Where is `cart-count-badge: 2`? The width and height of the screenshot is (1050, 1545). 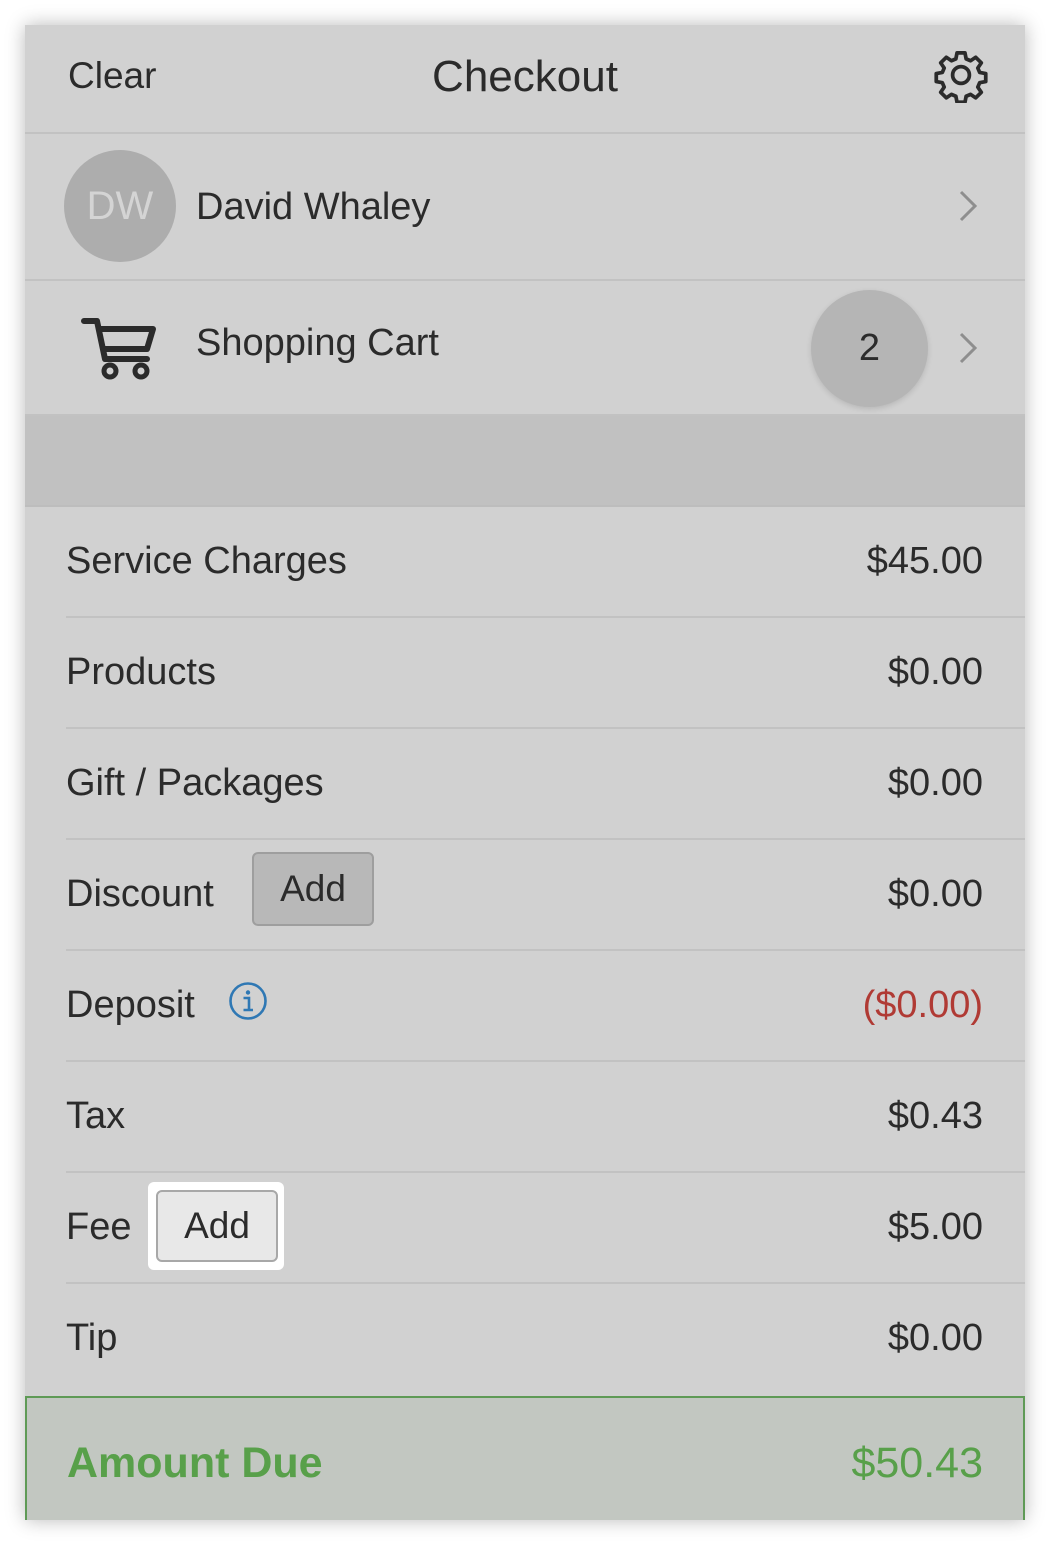
cart-count-badge: 2 is located at coordinates (869, 348).